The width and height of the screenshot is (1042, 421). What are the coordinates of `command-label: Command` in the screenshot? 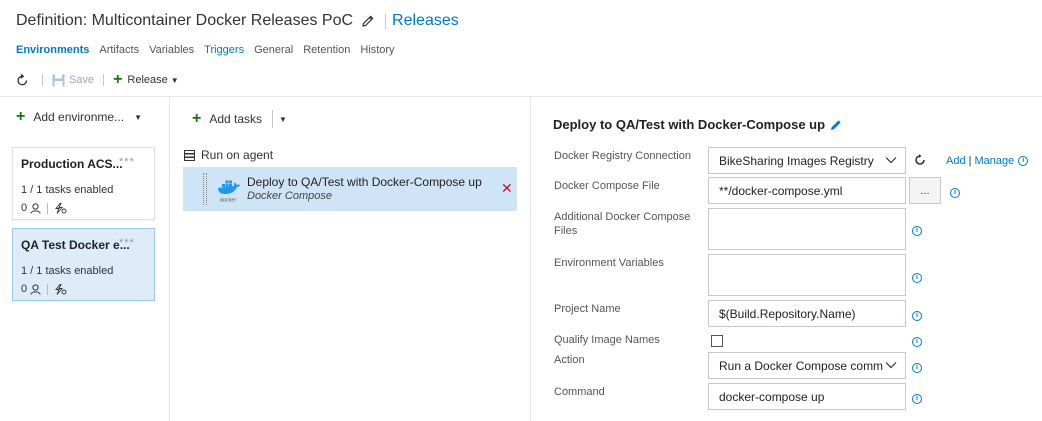 It's located at (579, 392).